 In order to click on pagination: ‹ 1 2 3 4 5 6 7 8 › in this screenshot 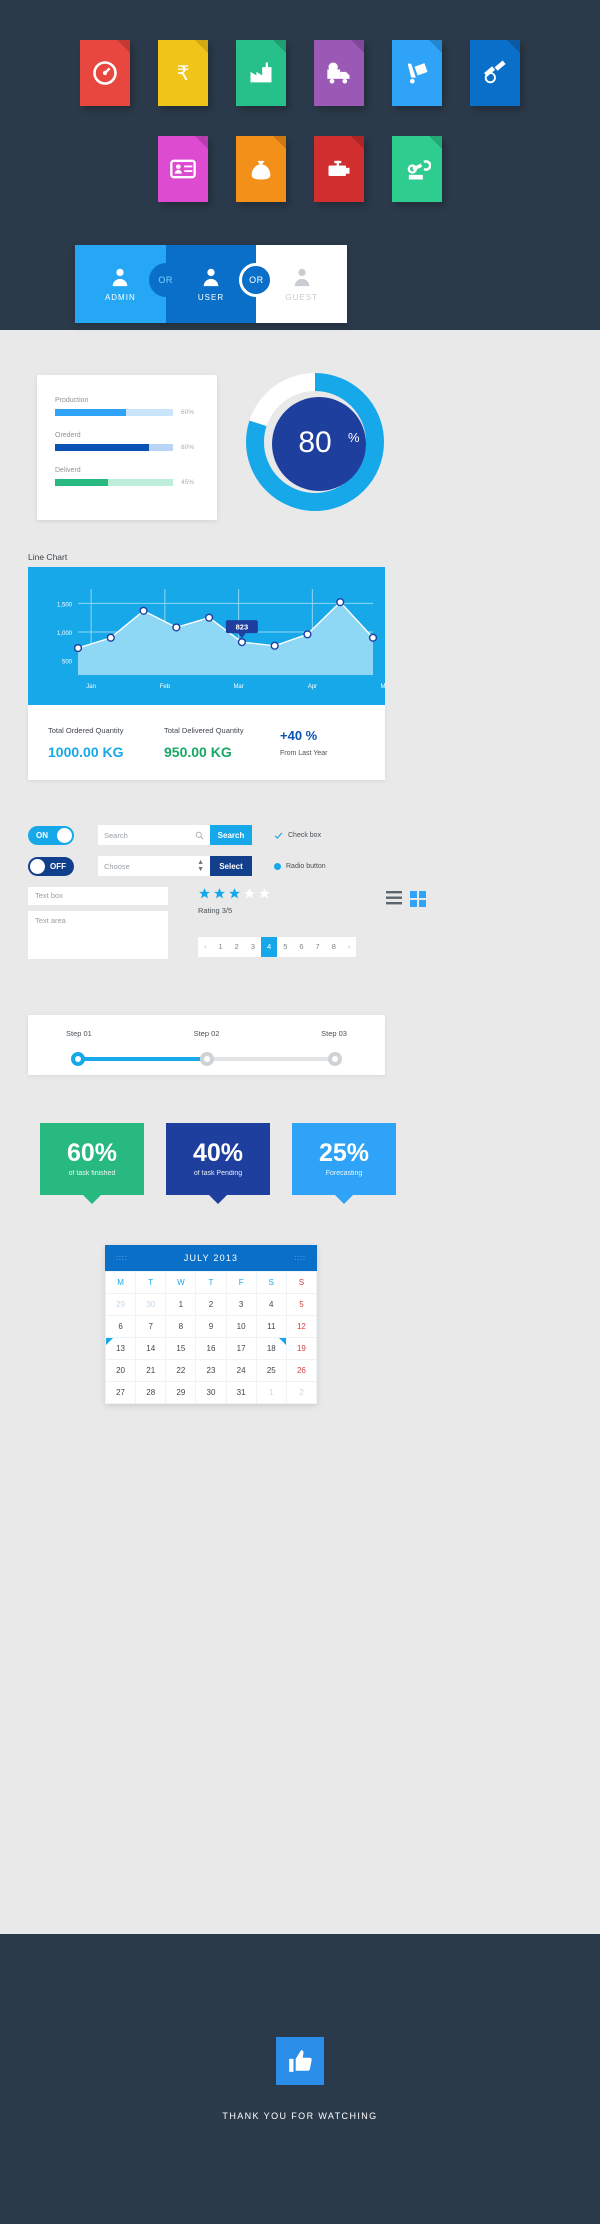, I will do `click(277, 947)`.